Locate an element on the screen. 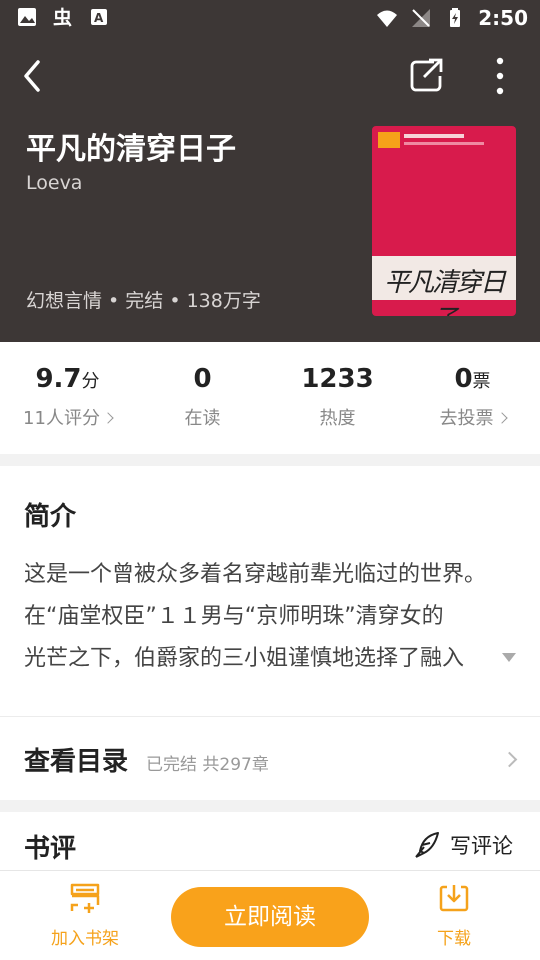 This screenshot has height=960, width=540. share-icon is located at coordinates (426, 76).